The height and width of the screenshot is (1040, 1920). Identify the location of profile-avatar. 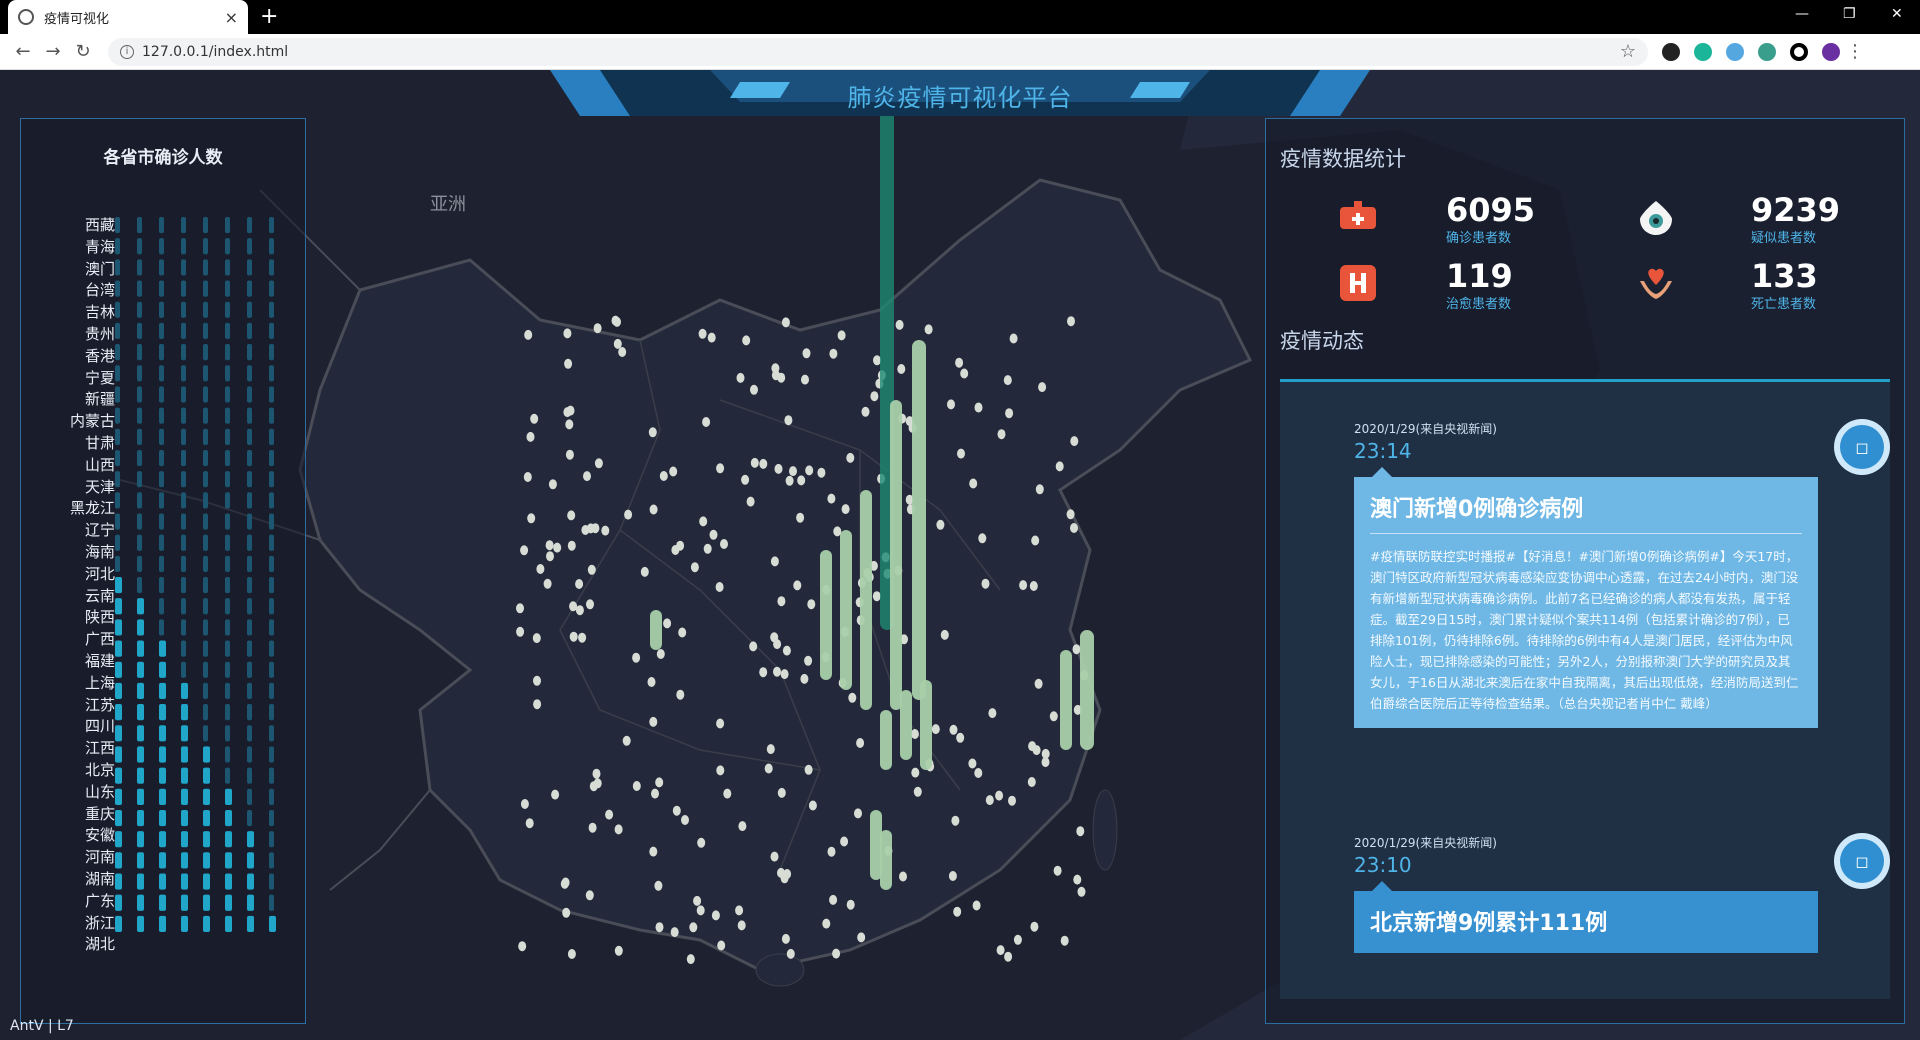
(1831, 51).